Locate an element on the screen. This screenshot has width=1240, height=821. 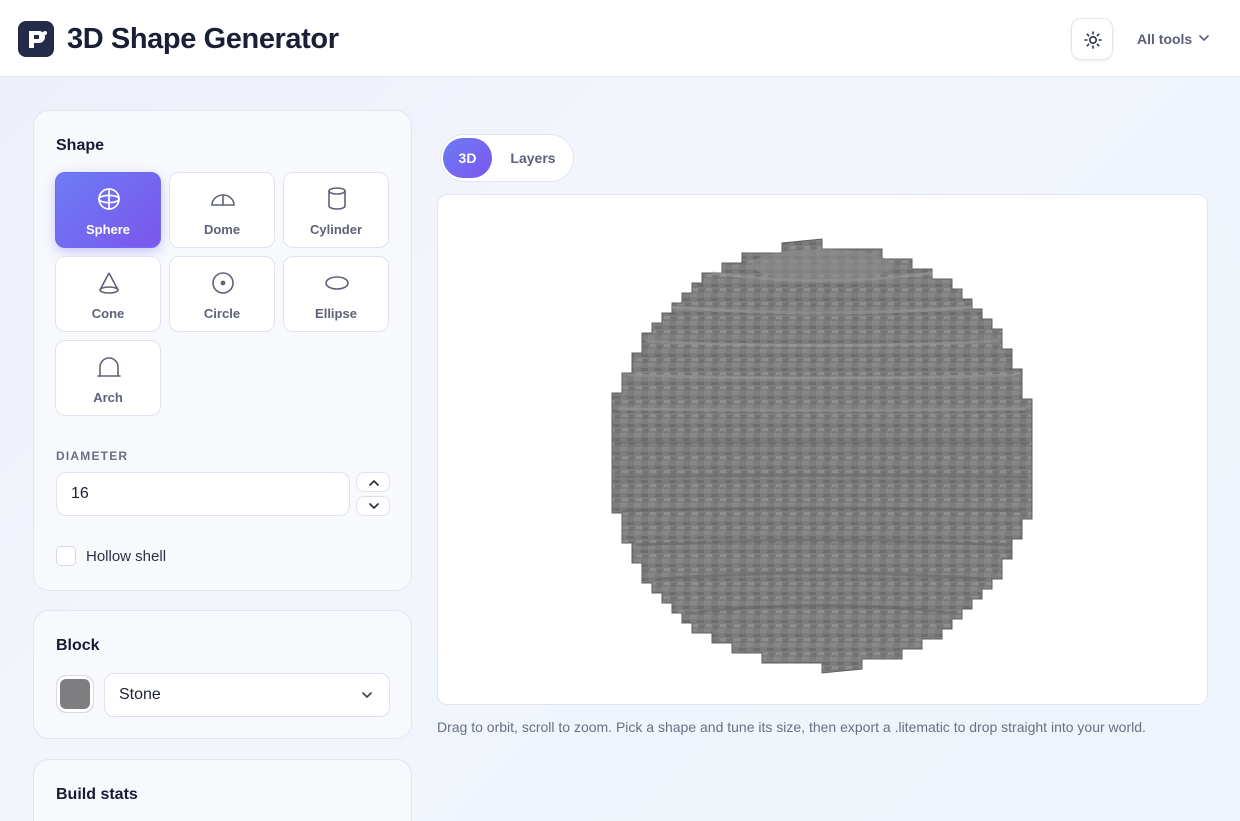
block-panel: Block Stone is located at coordinates (222, 674).